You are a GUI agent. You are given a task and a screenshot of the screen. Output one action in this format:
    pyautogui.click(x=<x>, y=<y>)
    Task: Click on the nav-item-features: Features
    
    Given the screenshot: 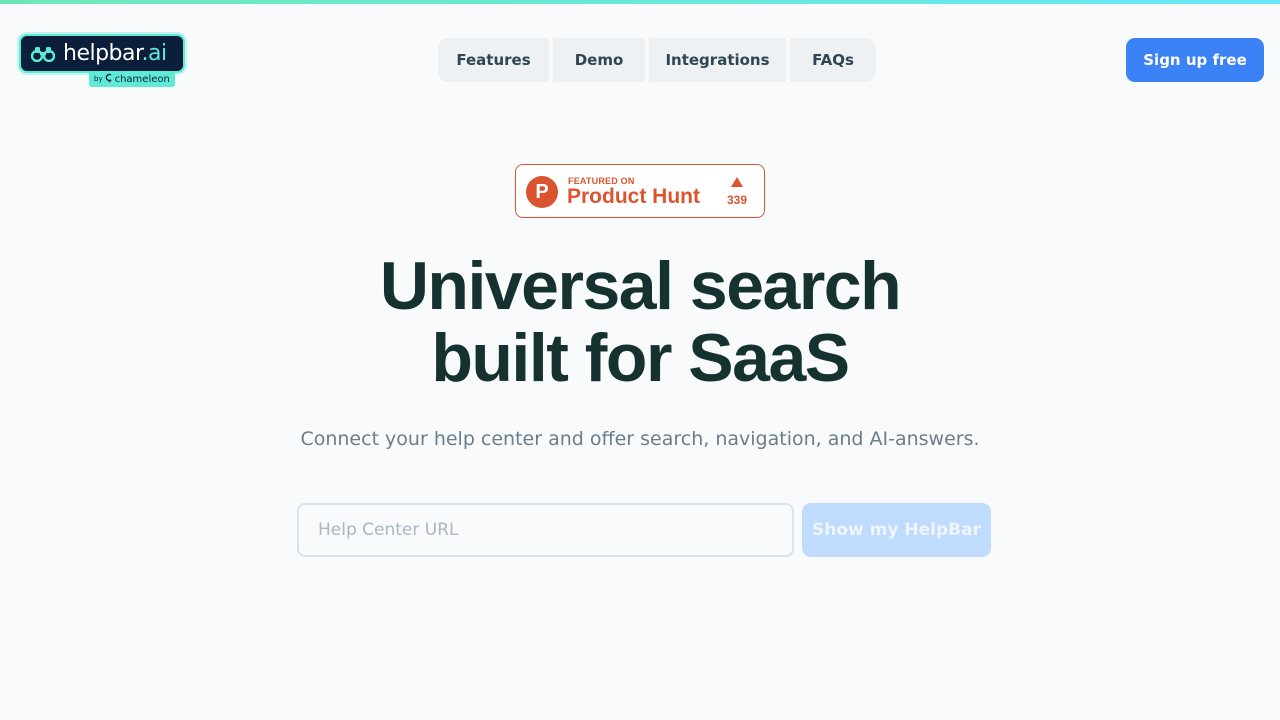 What is the action you would take?
    pyautogui.click(x=493, y=60)
    